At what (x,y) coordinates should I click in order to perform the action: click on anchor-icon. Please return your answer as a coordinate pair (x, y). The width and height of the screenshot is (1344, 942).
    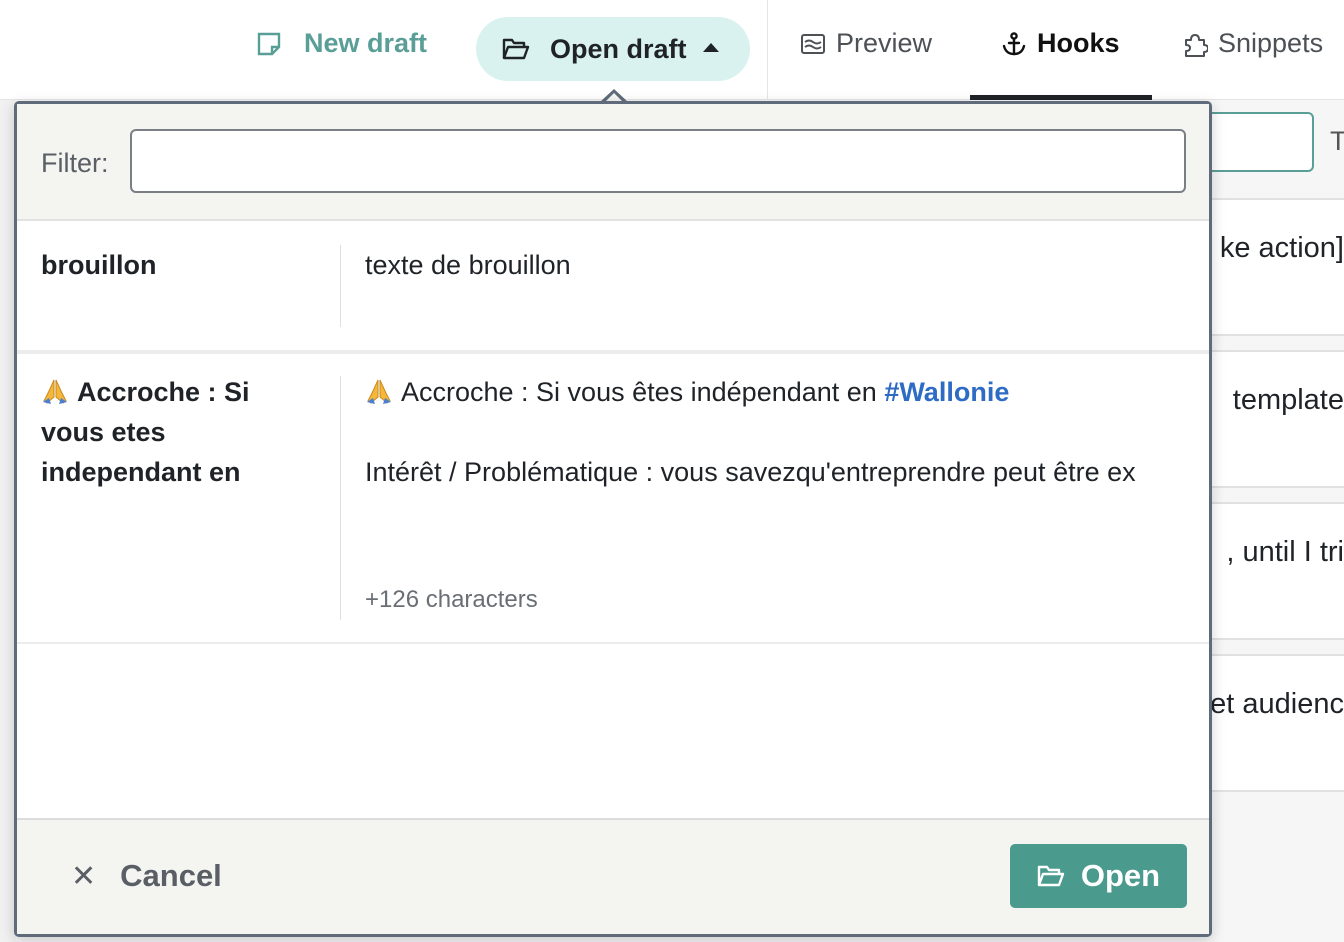
    Looking at the image, I should click on (1014, 43).